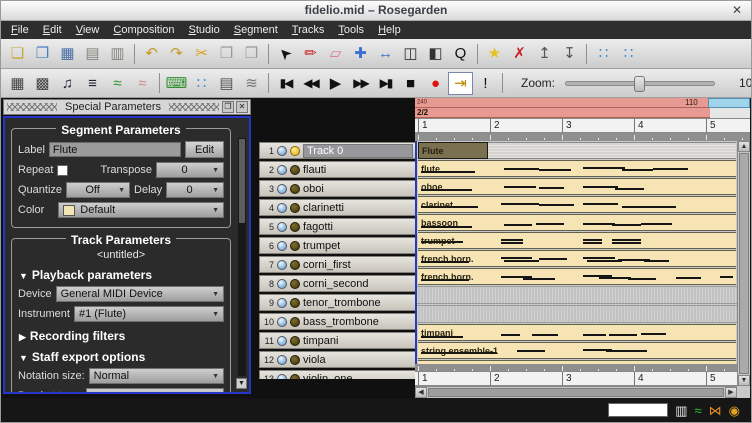  Describe the element at coordinates (327, 265) in the screenshot. I see `track-label: corni_first` at that location.